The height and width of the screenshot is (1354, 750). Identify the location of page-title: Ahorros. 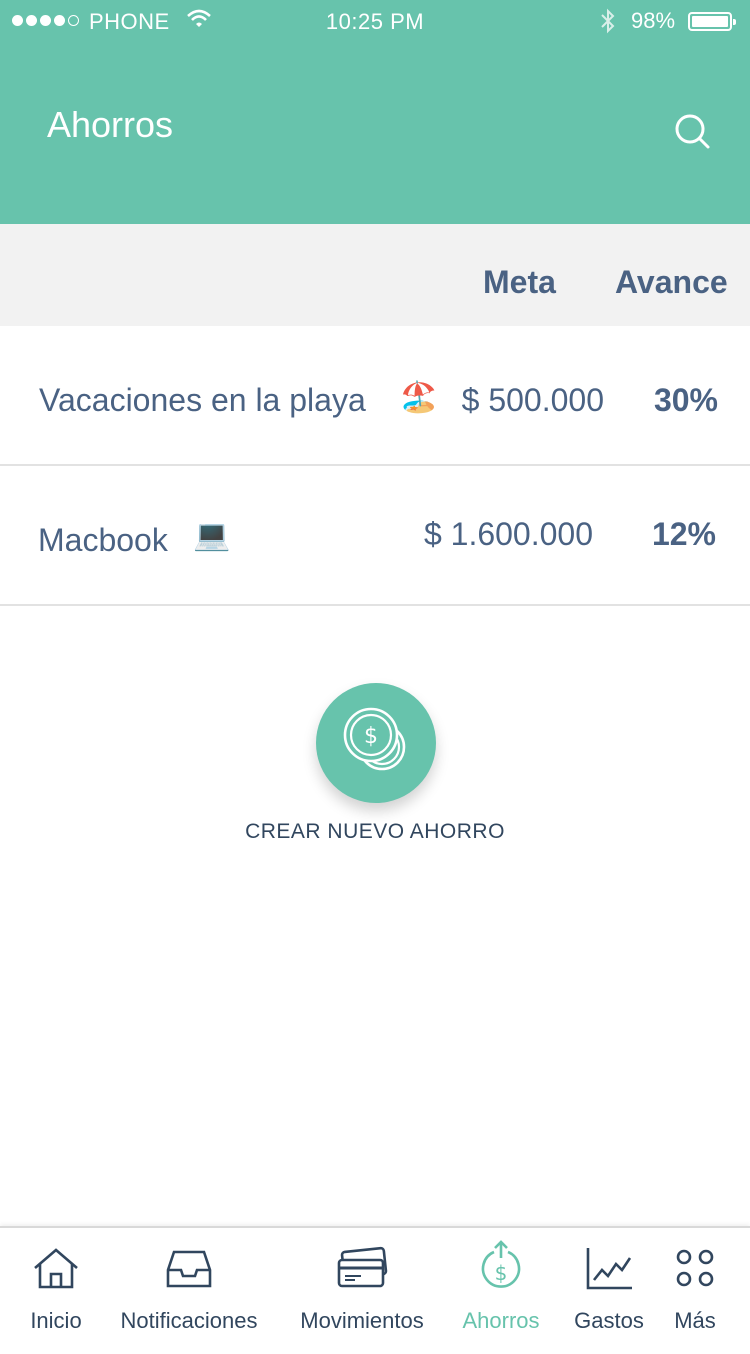
(110, 124).